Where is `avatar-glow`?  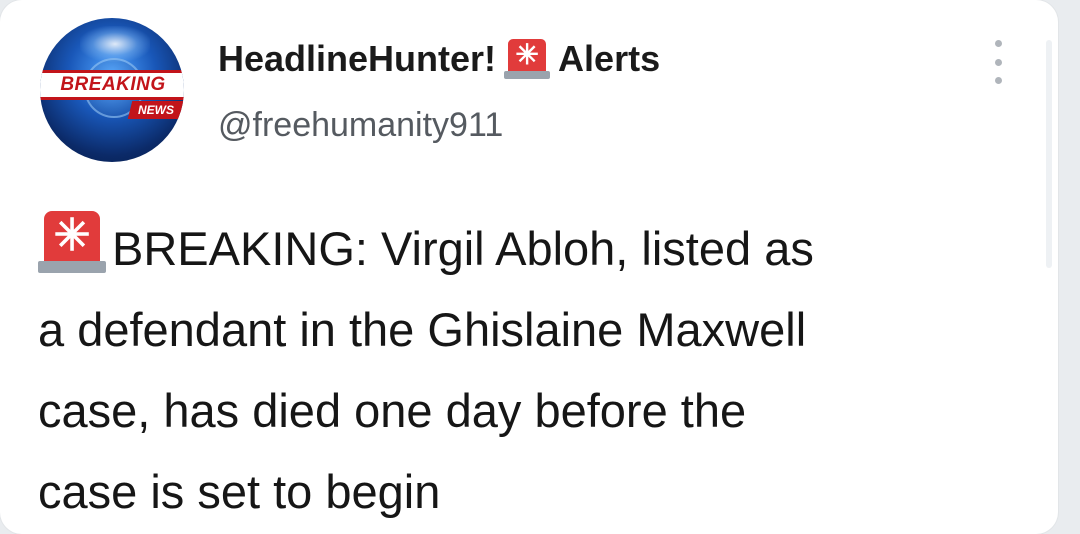
avatar-glow is located at coordinates (115, 44).